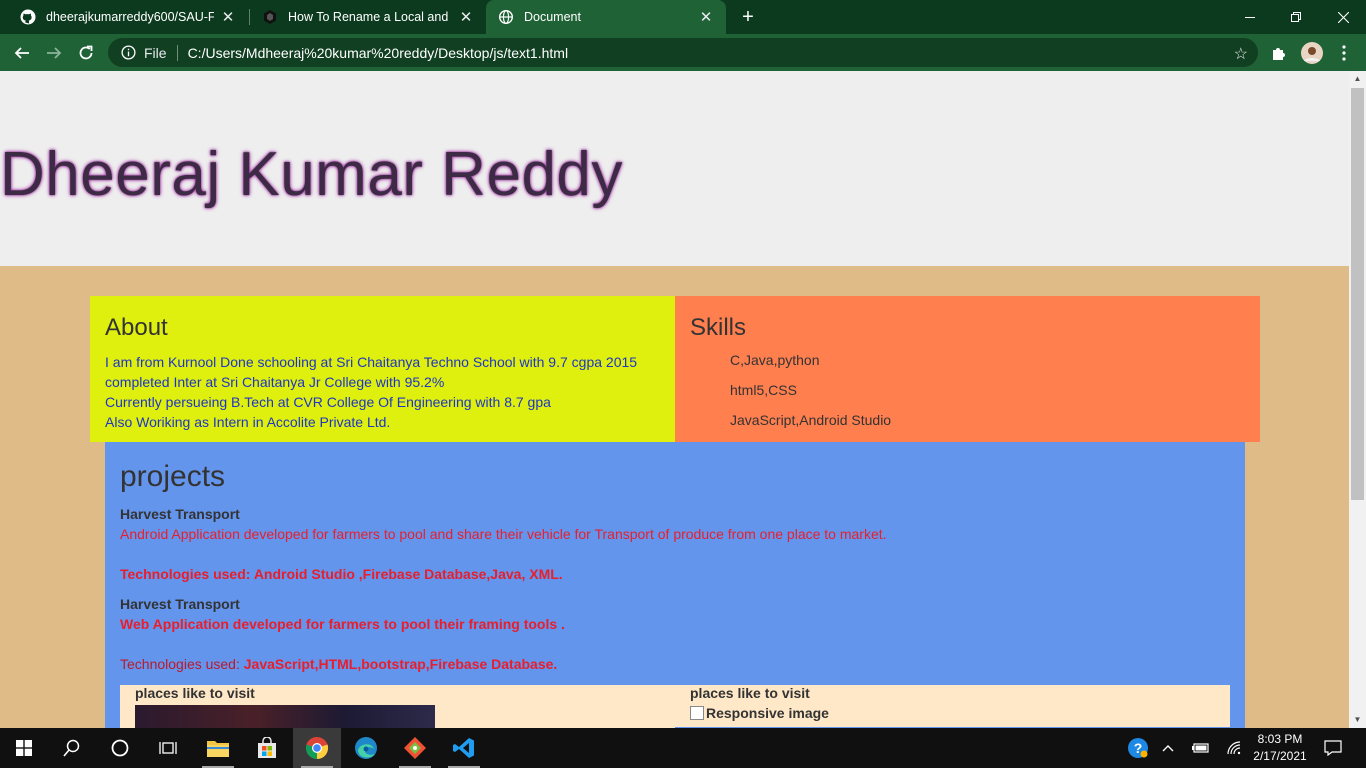 This screenshot has width=1366, height=768. I want to click on projects-heading: projects, so click(173, 476).